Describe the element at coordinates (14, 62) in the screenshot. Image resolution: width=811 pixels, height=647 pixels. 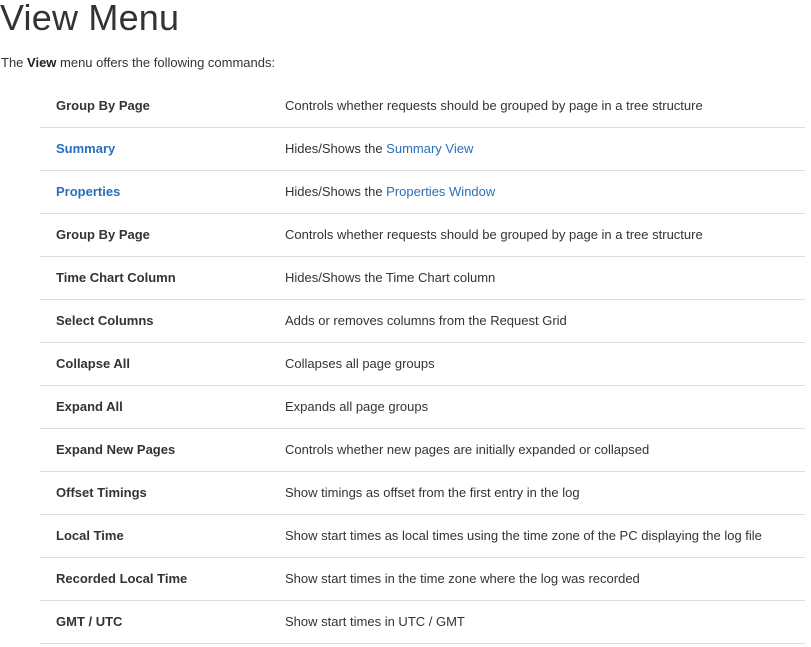
I see `intro-prefix: The` at that location.